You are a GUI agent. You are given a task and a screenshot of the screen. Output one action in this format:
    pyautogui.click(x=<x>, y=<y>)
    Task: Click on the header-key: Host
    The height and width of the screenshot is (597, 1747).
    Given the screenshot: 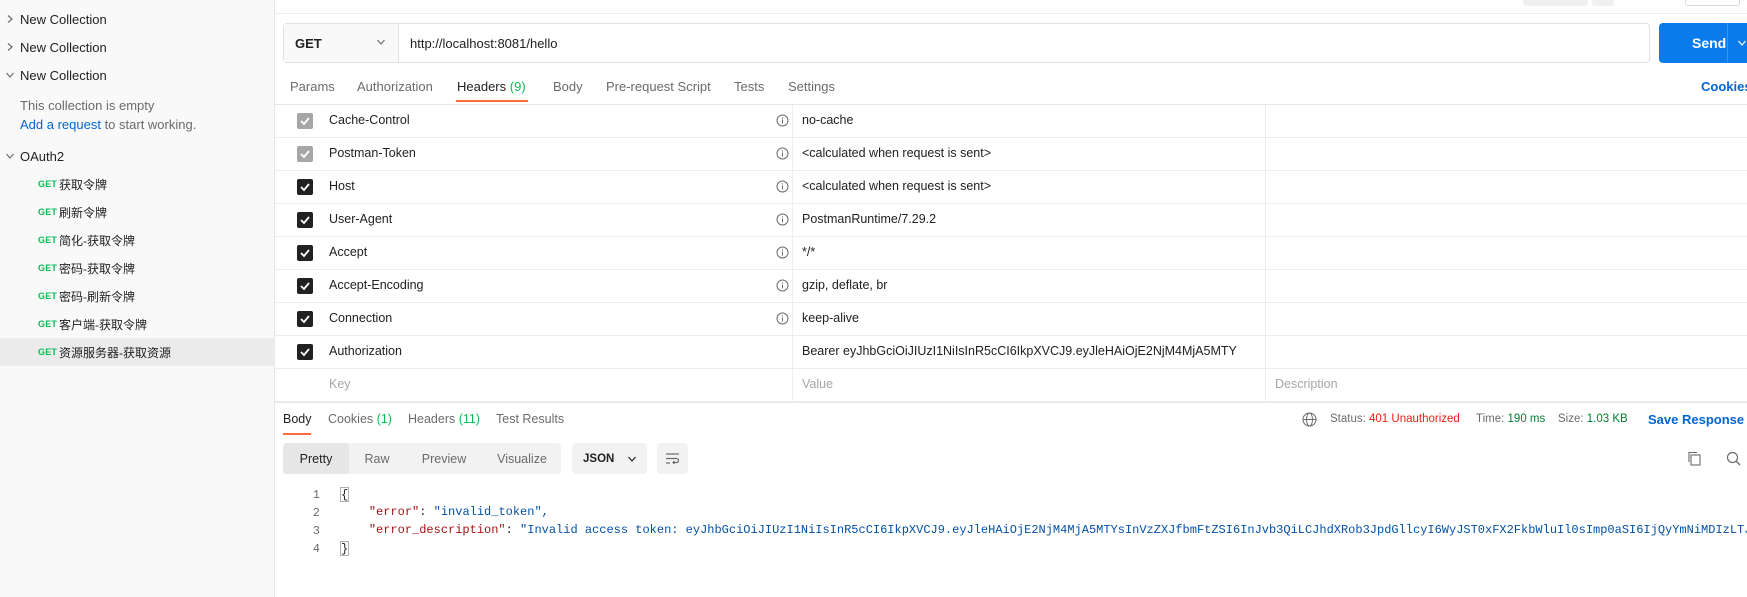 What is the action you would take?
    pyautogui.click(x=342, y=186)
    